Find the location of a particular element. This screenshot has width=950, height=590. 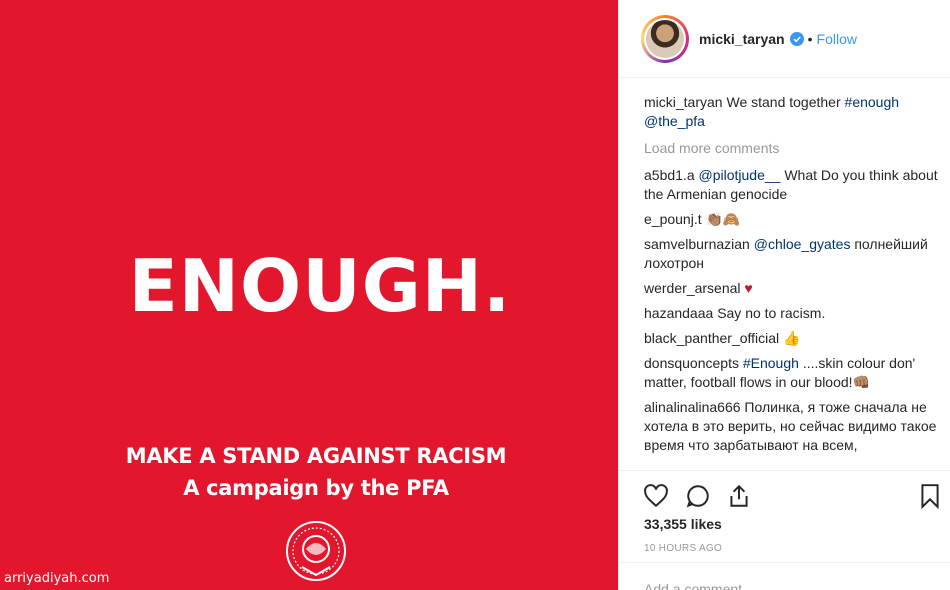

comment-item: black_panther_official 👍 is located at coordinates (794, 338).